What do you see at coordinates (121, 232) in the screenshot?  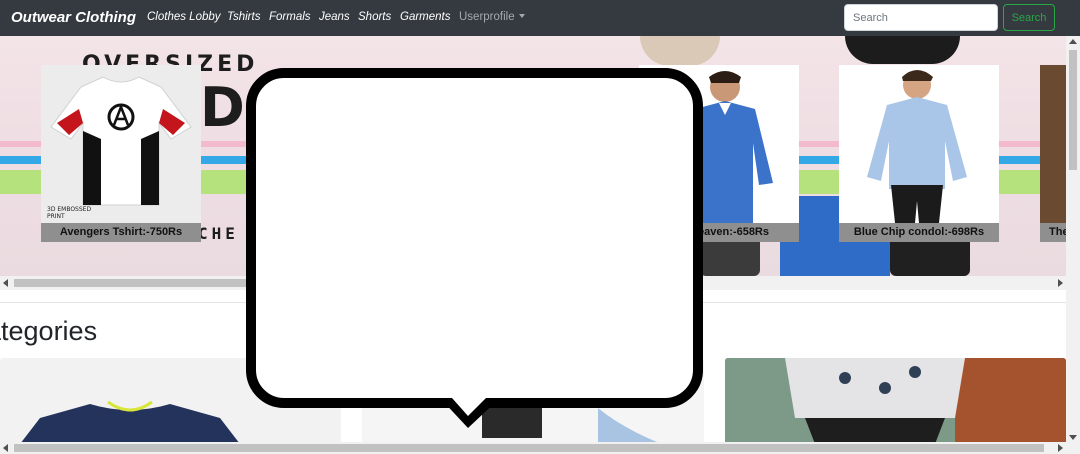 I see `product-label: Avengers Tshirt:-750Rs` at bounding box center [121, 232].